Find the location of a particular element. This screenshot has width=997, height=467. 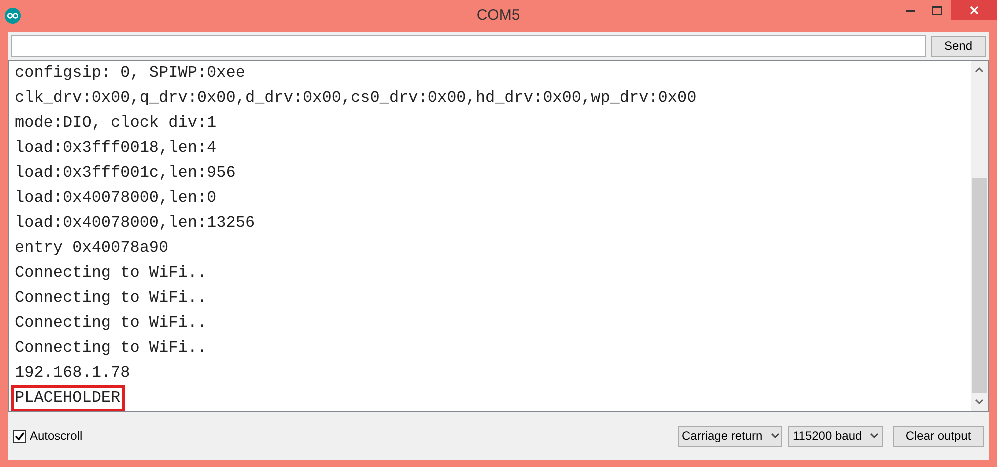

baud-rate-dropdown: 115200 baud is located at coordinates (835, 436).